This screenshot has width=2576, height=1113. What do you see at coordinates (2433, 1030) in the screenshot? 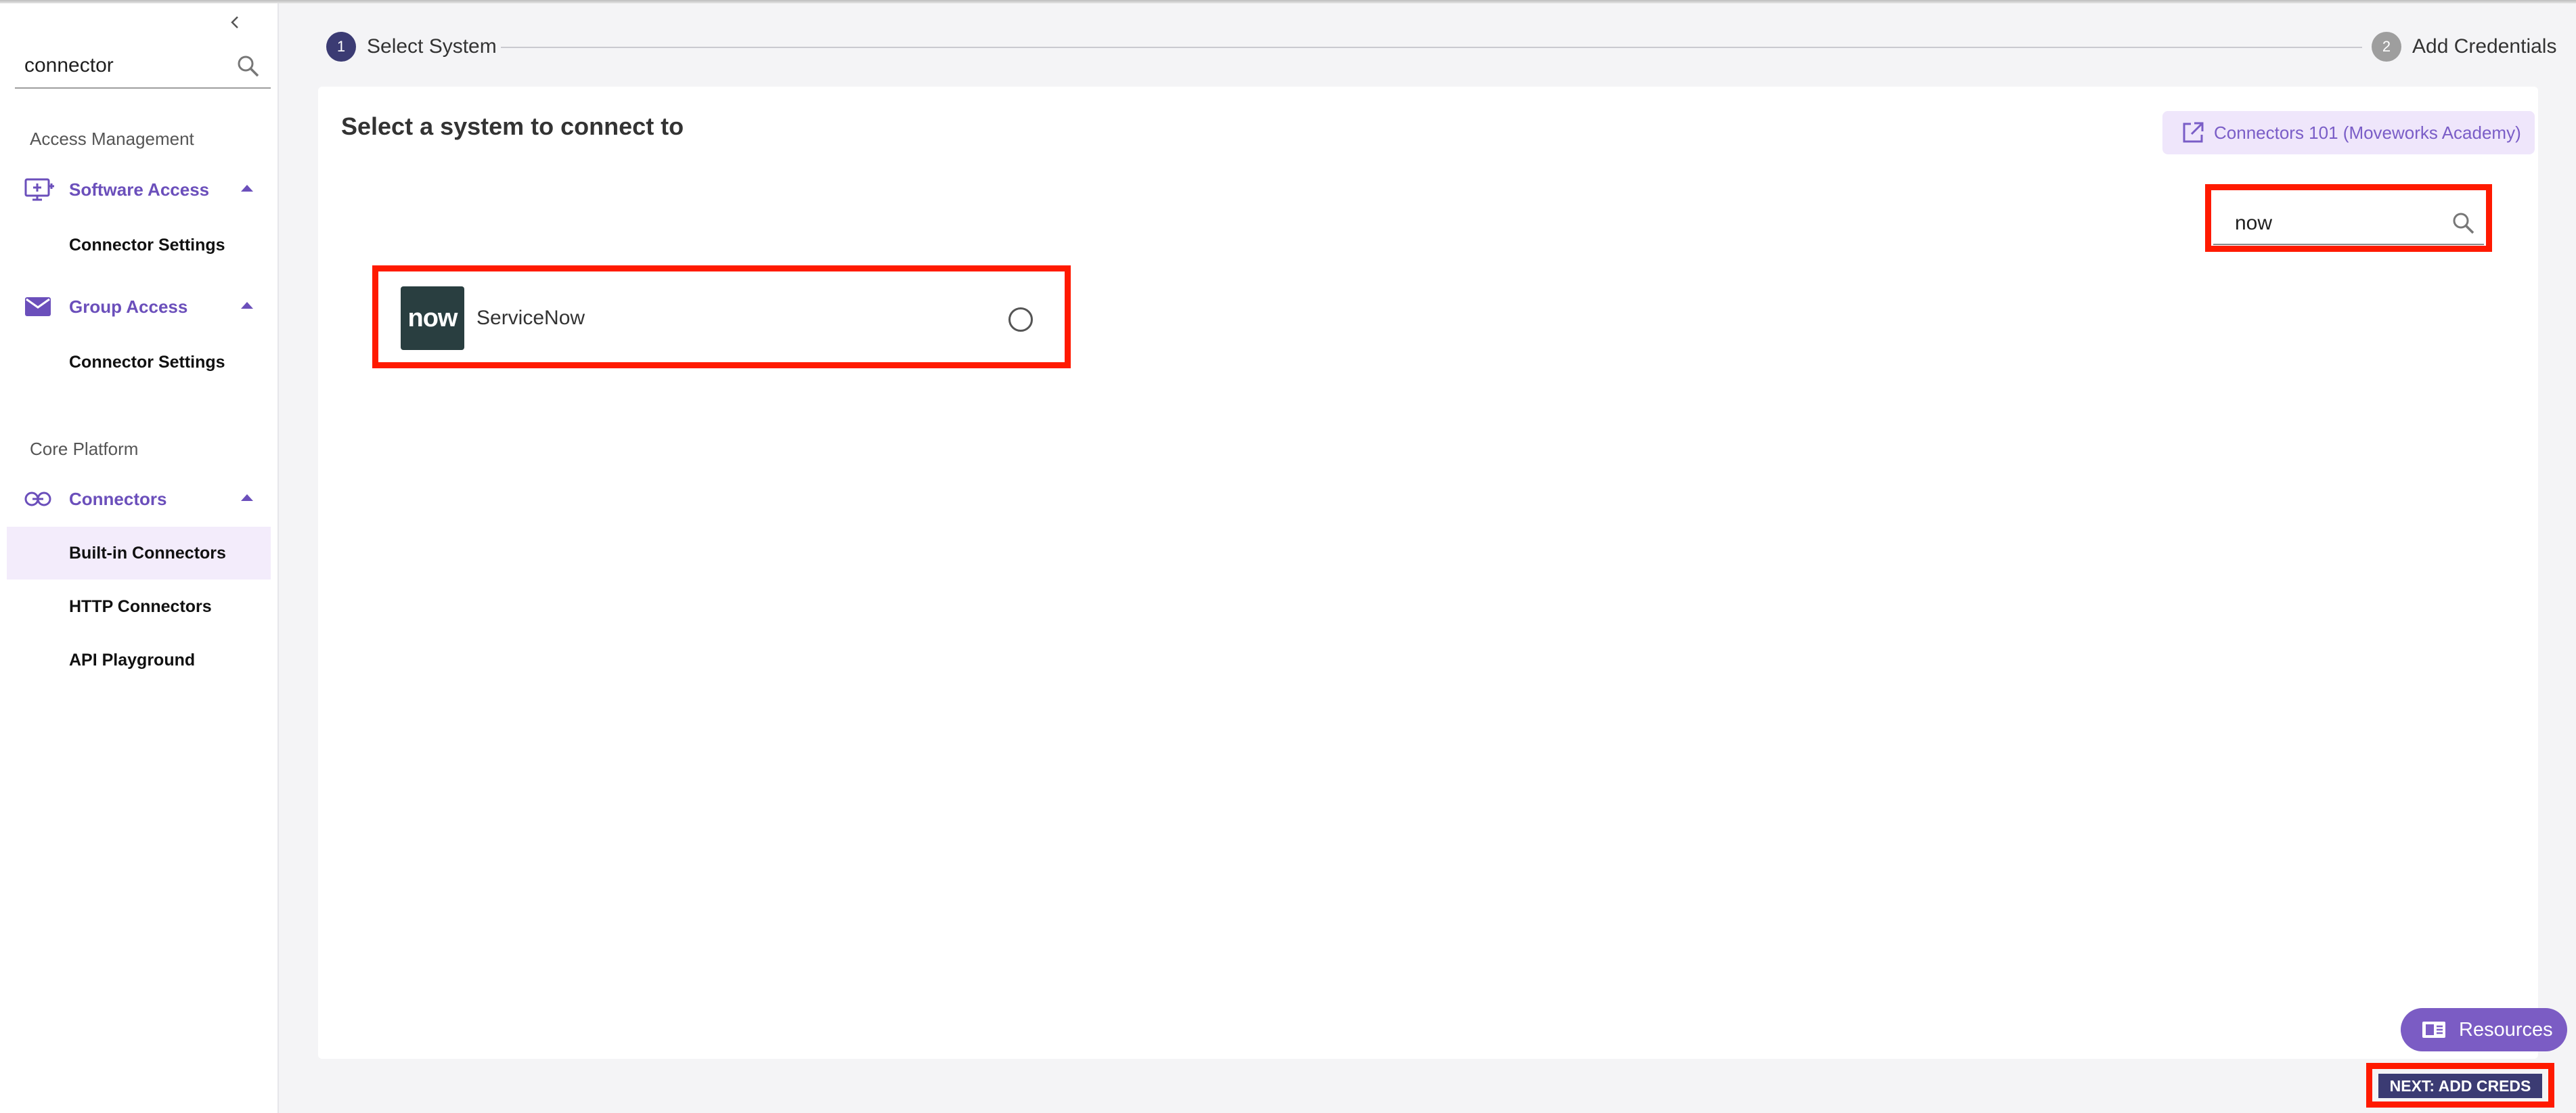
I see `book-icon` at bounding box center [2433, 1030].